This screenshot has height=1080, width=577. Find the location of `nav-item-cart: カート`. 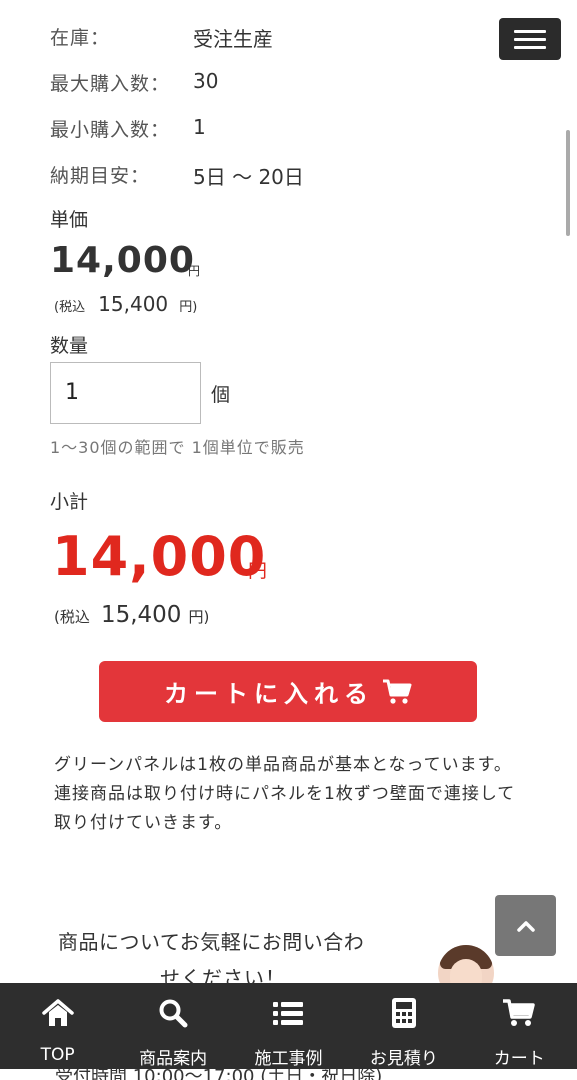

nav-item-cart: カート is located at coordinates (519, 1026).